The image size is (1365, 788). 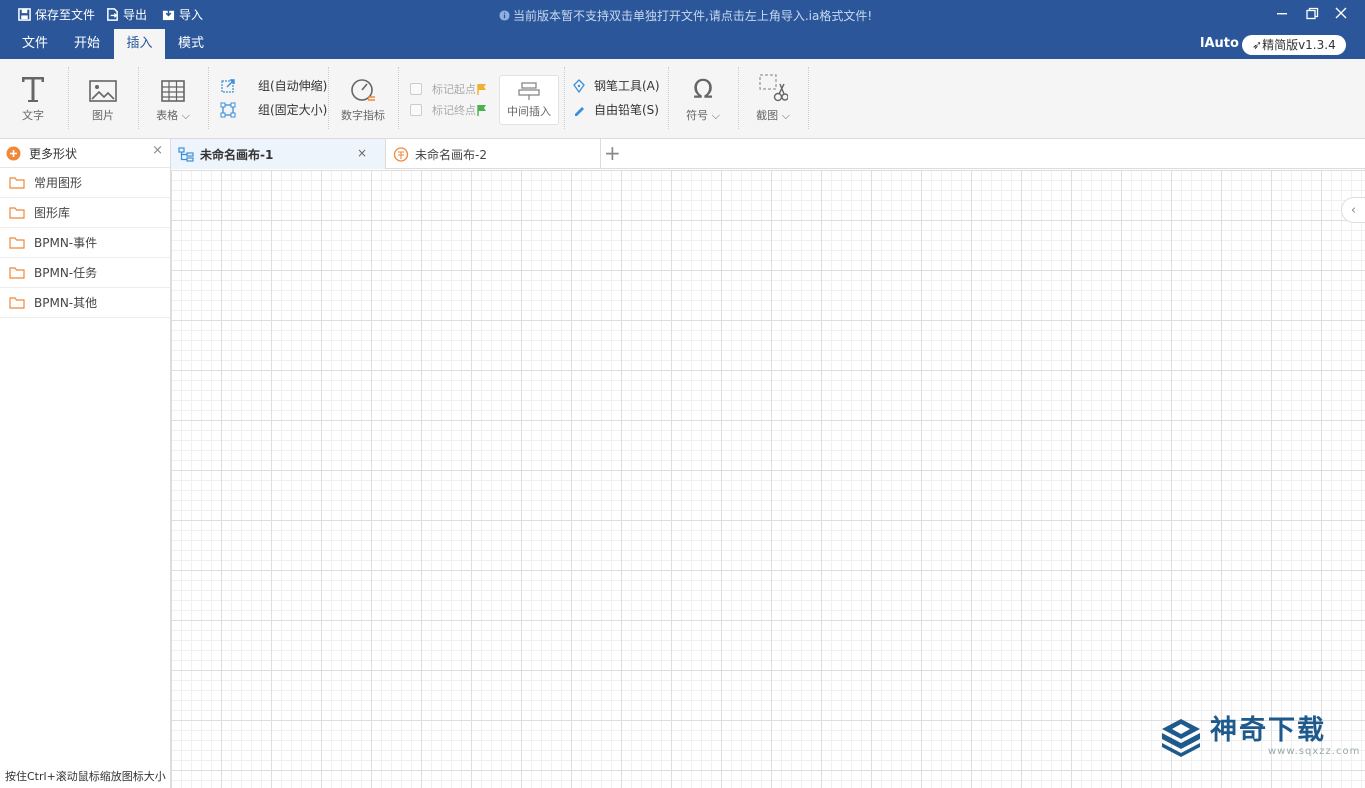 I want to click on omega-icon: Ω, so click(x=703, y=90).